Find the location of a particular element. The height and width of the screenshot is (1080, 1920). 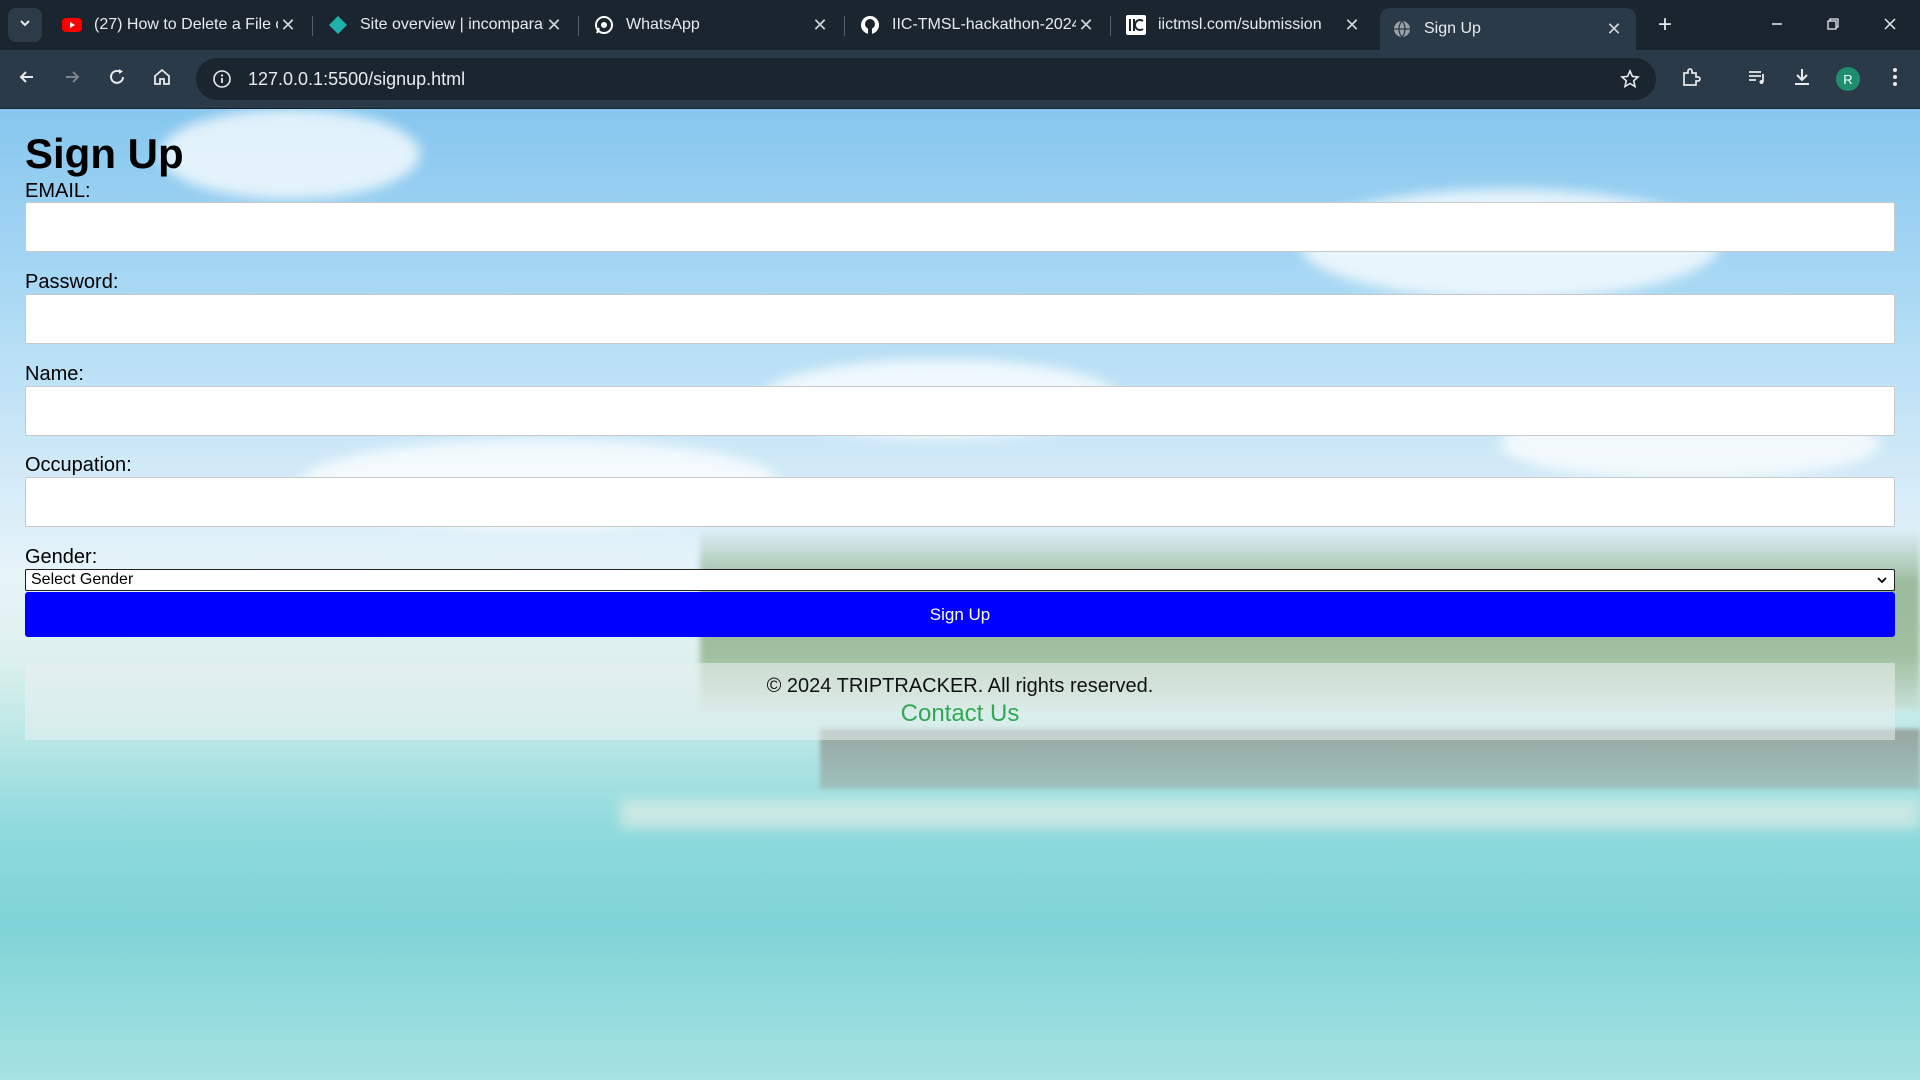

email-field is located at coordinates (960, 227).